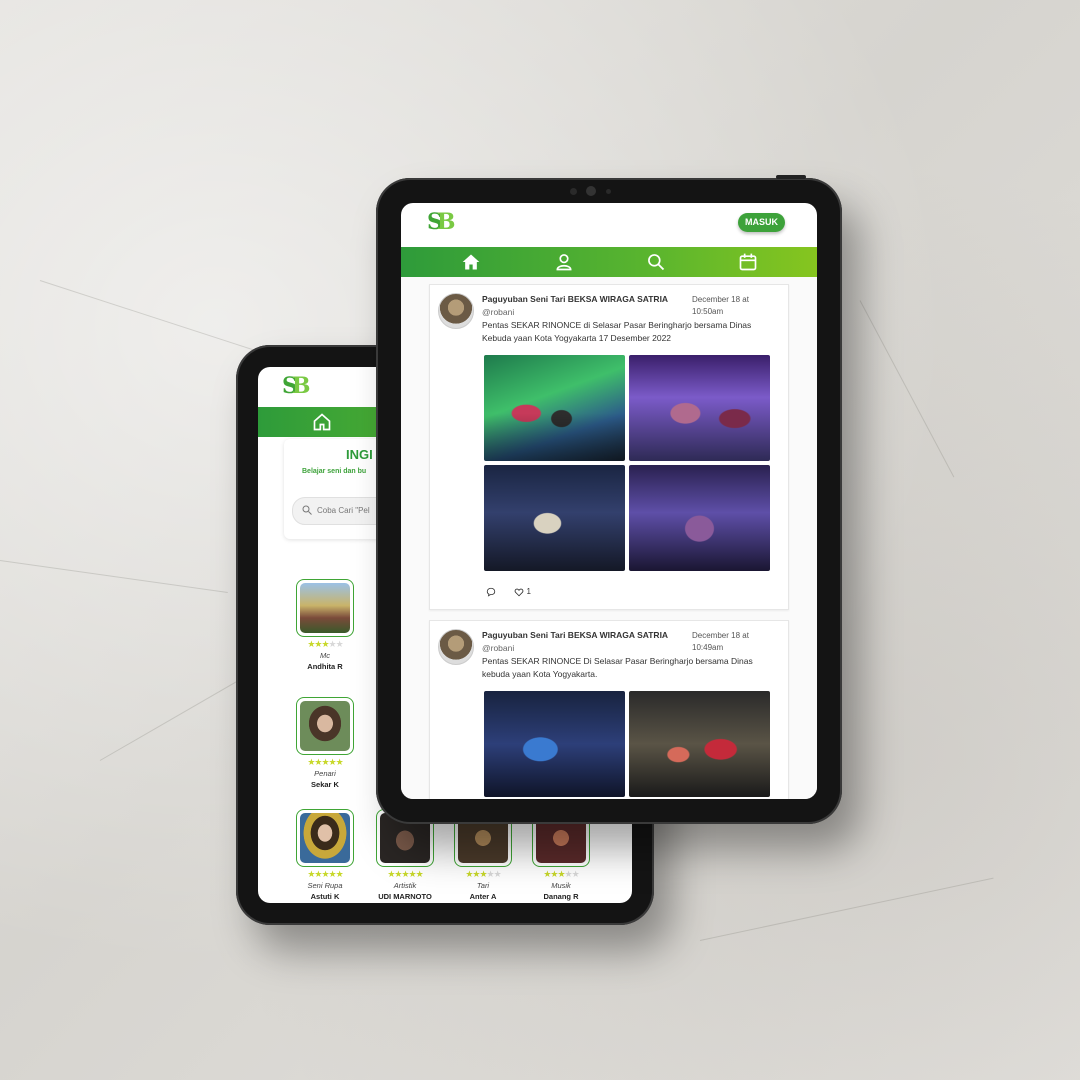  I want to click on artist-name: Sekar K, so click(325, 784).